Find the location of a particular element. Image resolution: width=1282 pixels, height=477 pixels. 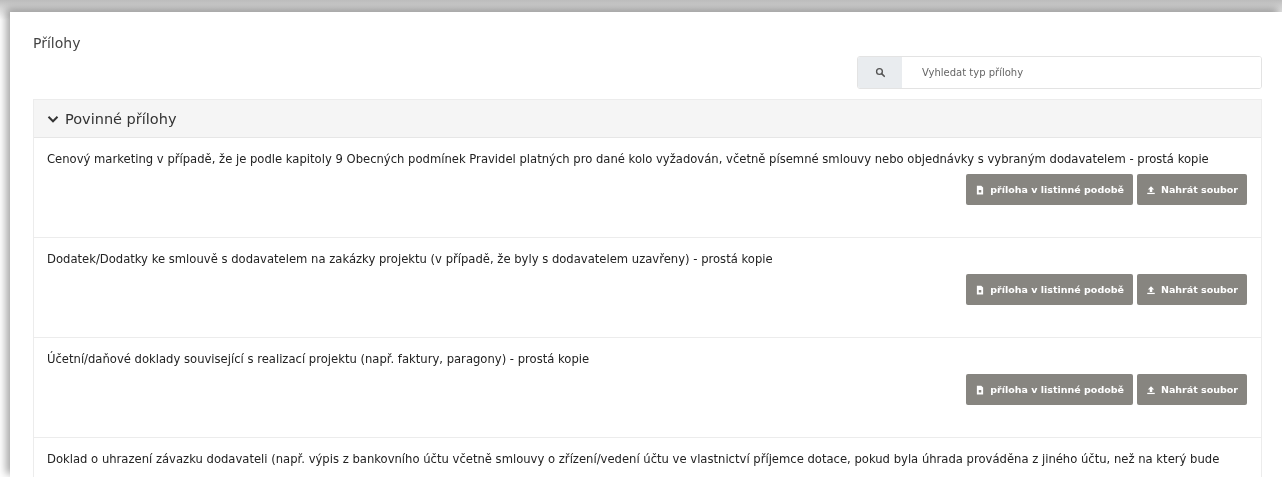

attachment-description: Účetní/daňové doklady související s realizací projektu (např. faktury, paragony) - prostá kopie is located at coordinates (319, 359).